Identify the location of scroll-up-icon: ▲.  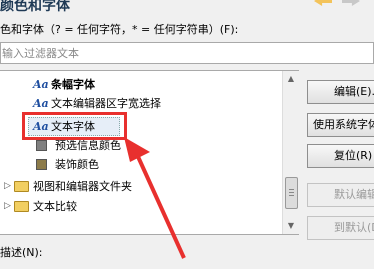
(291, 79).